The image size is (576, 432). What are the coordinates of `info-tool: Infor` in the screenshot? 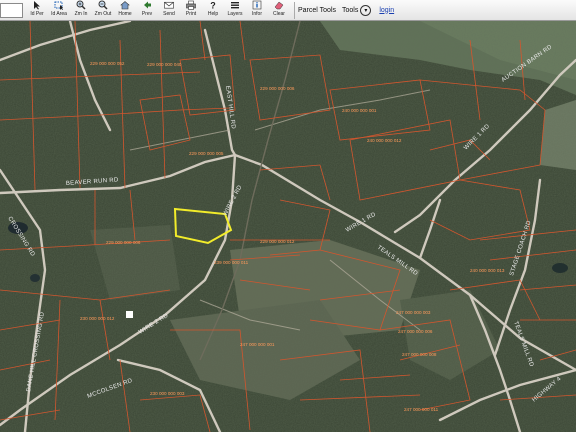 It's located at (257, 10).